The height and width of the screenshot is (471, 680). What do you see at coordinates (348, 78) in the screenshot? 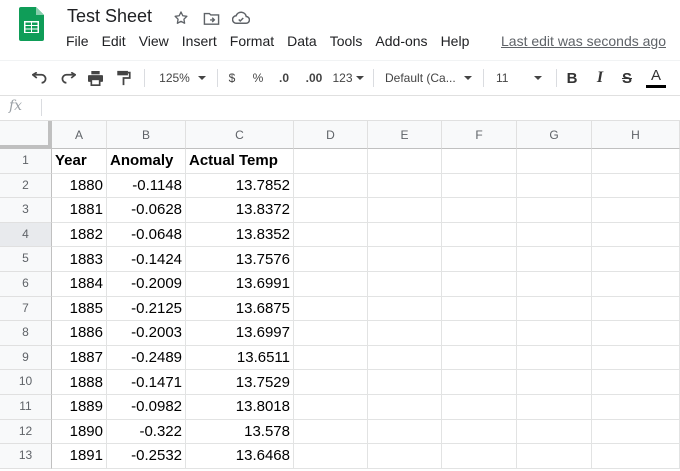
I see `more-formats-select: 123` at bounding box center [348, 78].